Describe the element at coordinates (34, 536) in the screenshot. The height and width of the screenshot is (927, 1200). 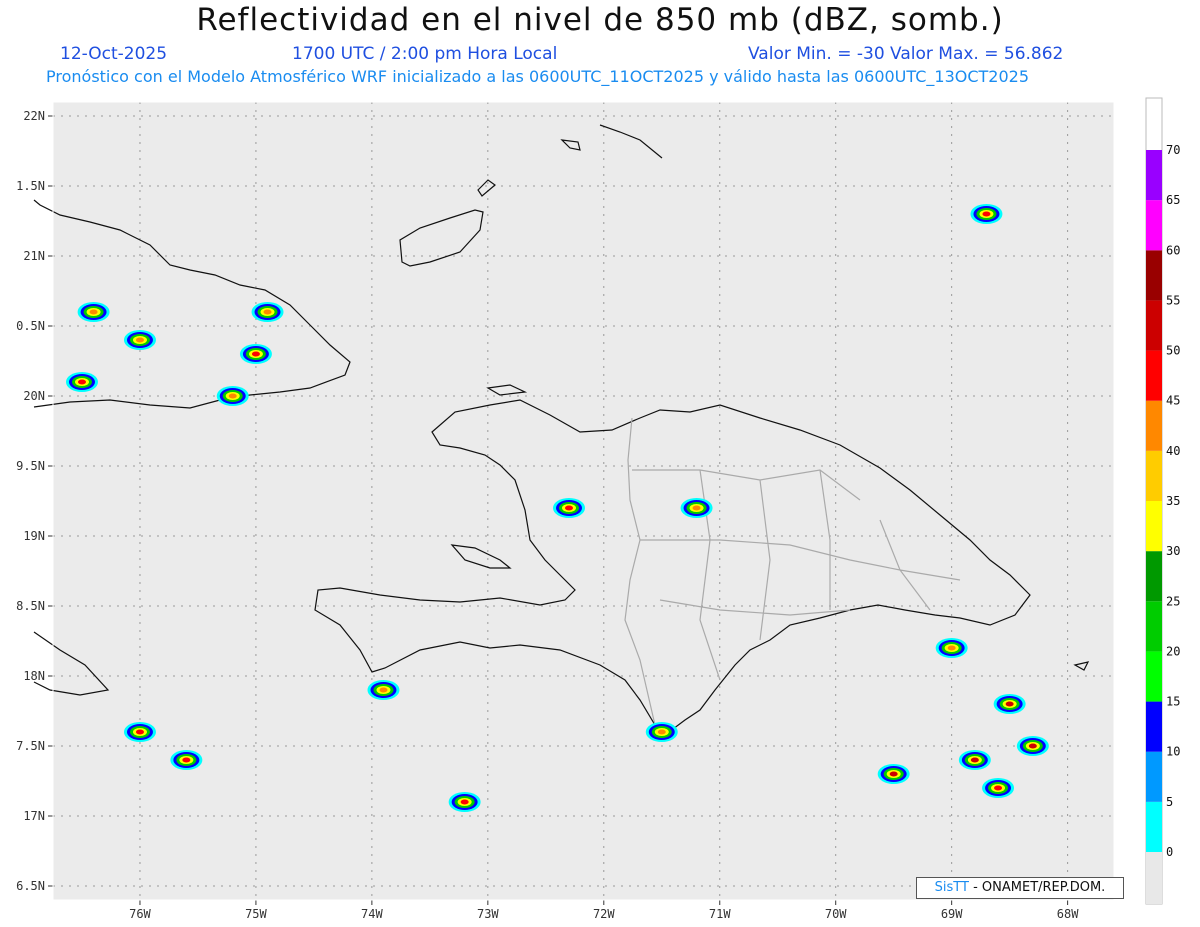
I see `lat-tick-label: 19N` at that location.